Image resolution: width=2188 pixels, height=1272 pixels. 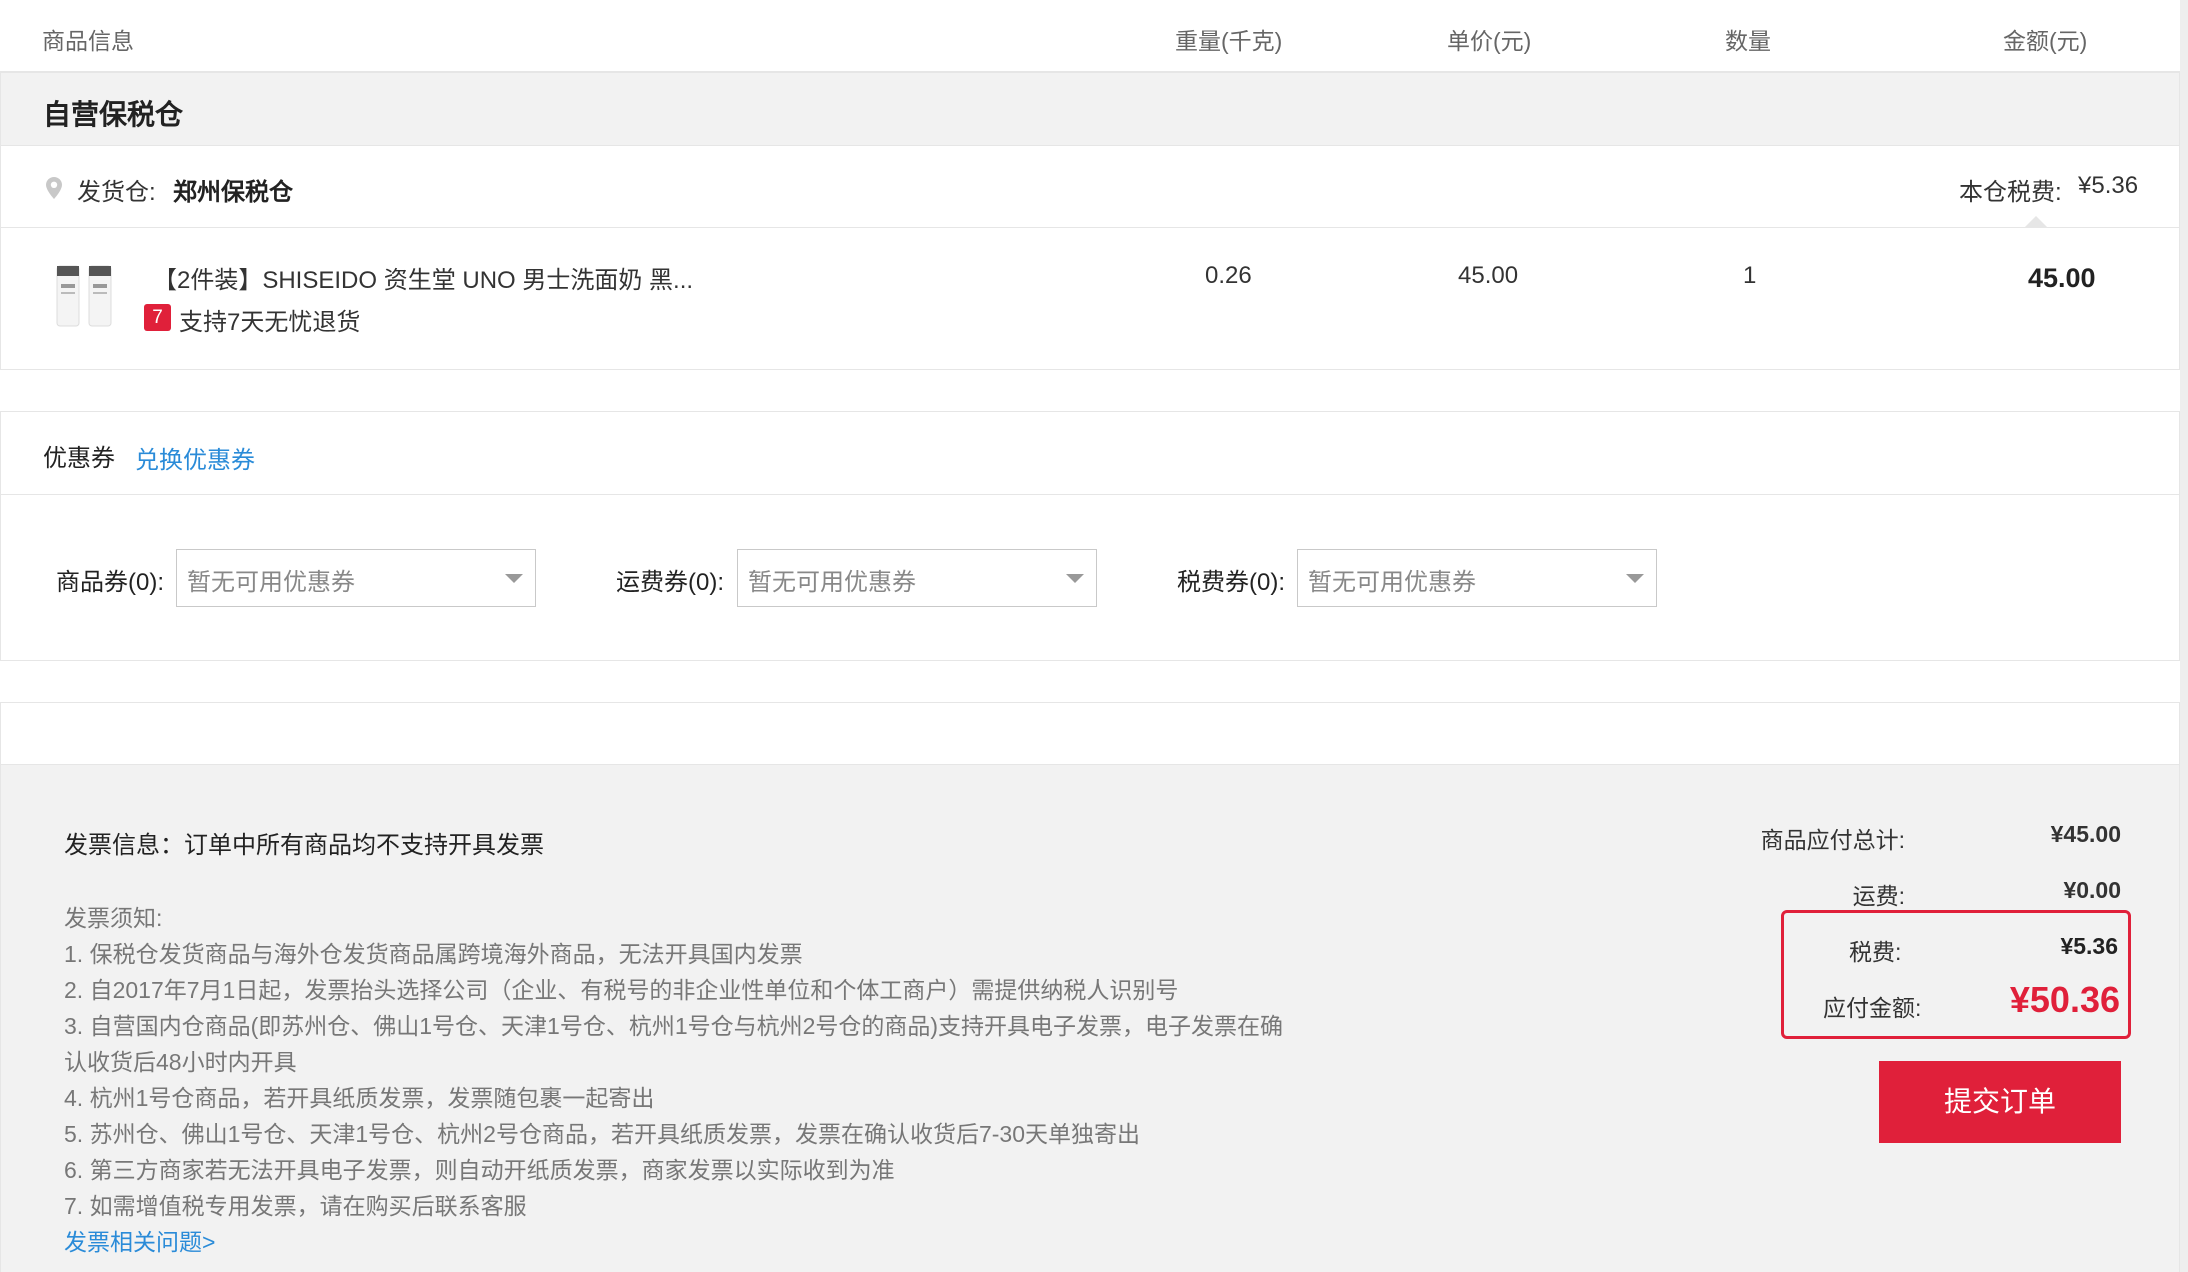 I want to click on return-policy-badge: 7, so click(x=157, y=317).